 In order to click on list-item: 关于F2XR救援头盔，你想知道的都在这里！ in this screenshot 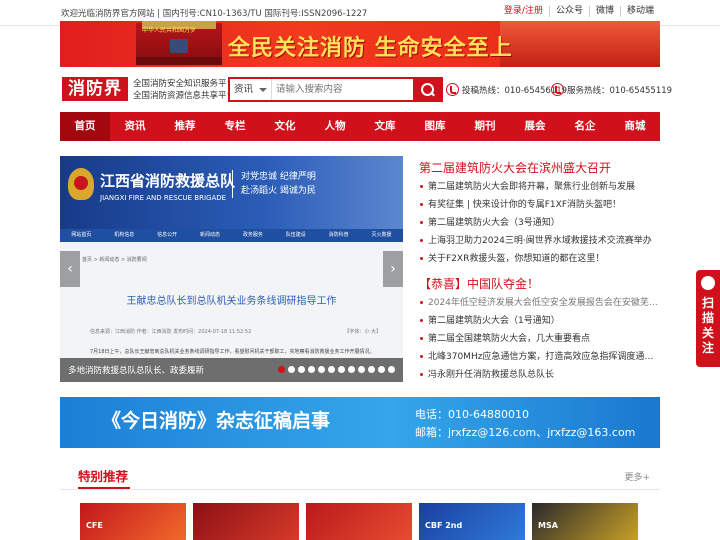, I will do `click(539, 259)`.